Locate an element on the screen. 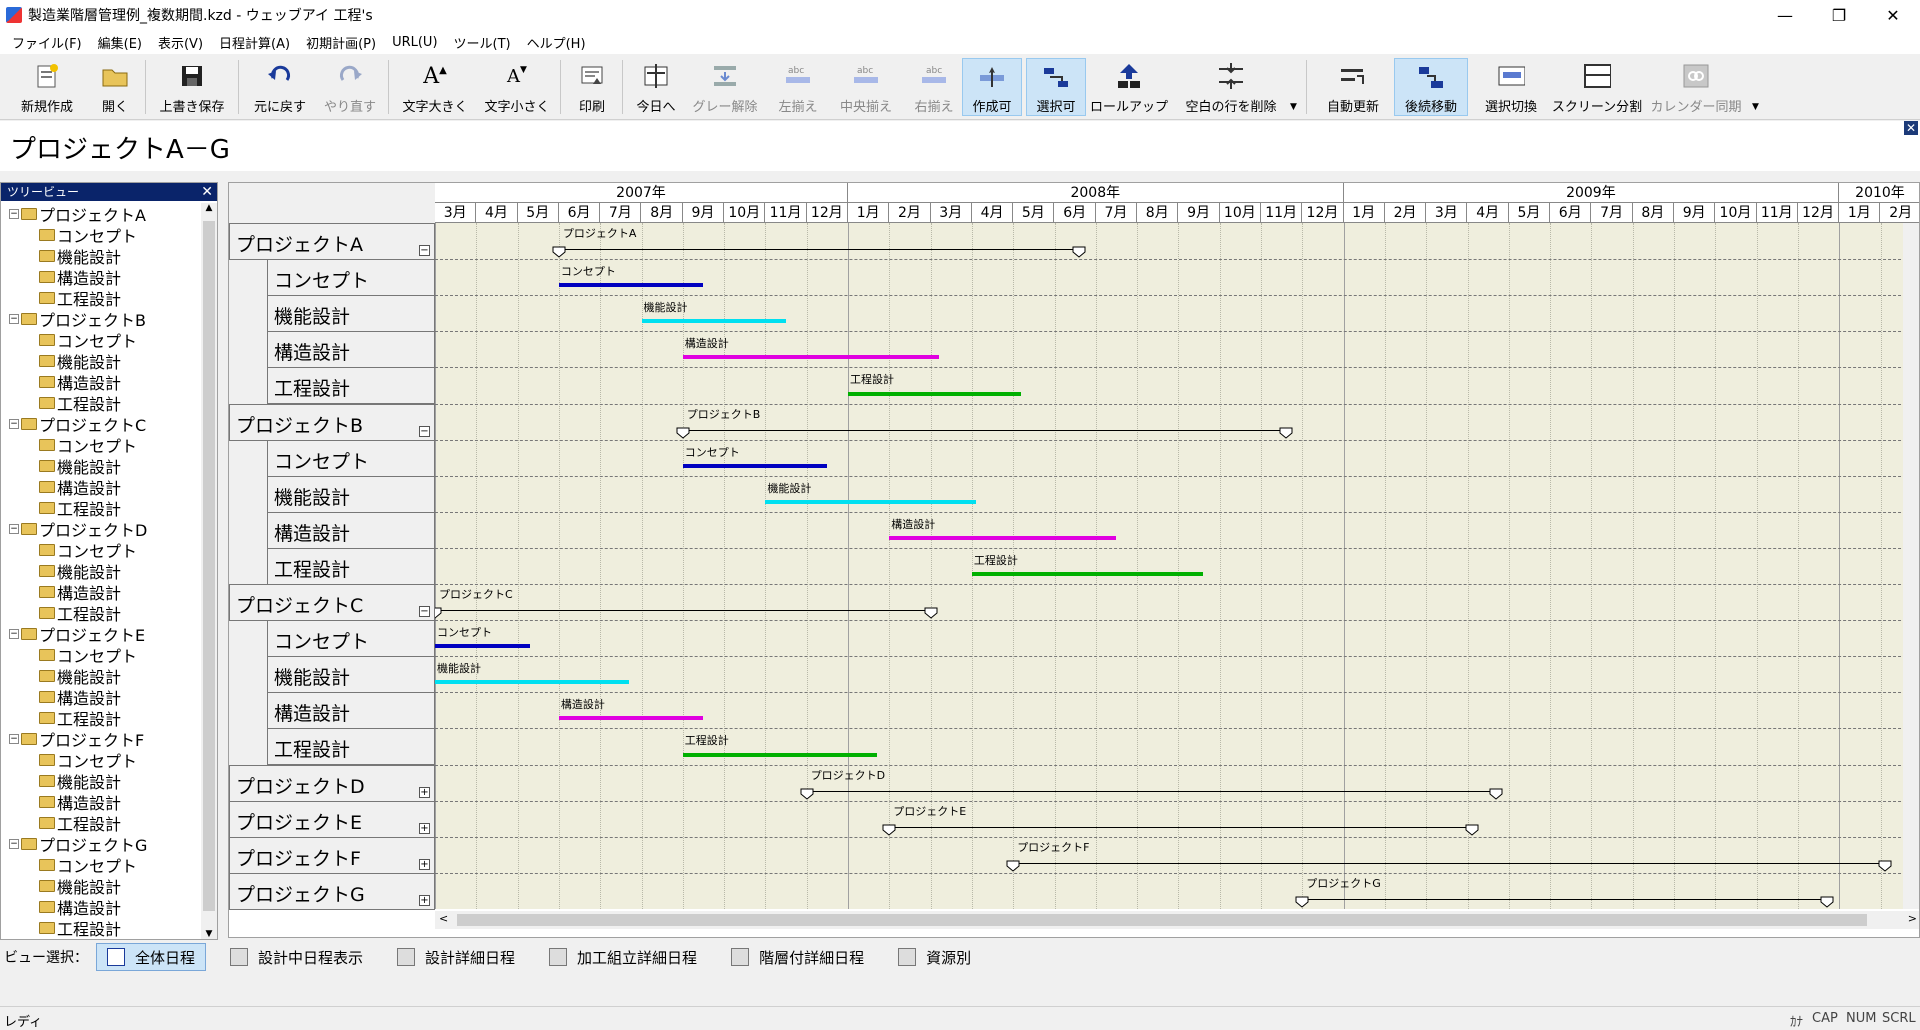 The image size is (1920, 1030). toolbar-overflow-icon: ▼ is located at coordinates (1293, 107).